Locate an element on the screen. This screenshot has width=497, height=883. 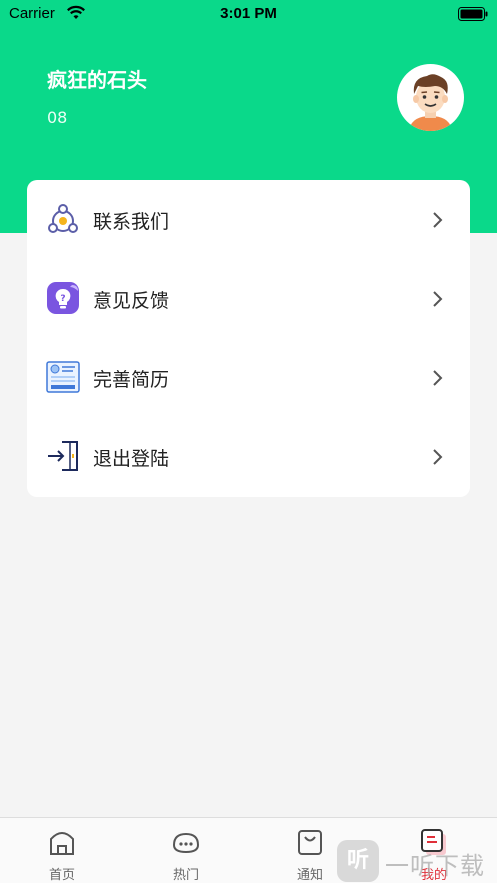
menu-item-label: 联系我们 is located at coordinates (131, 222).